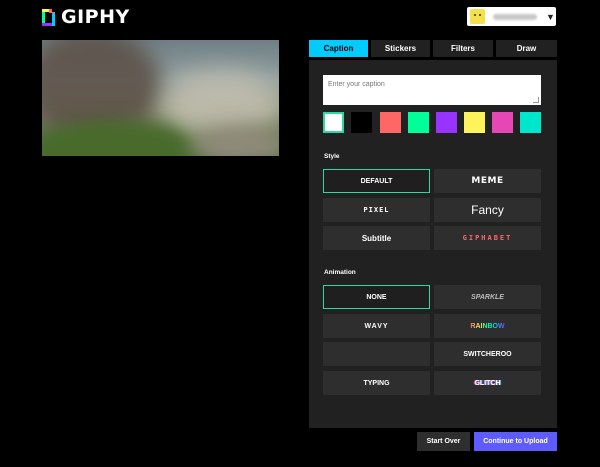  I want to click on style-subtitle: Subtitle, so click(376, 238).